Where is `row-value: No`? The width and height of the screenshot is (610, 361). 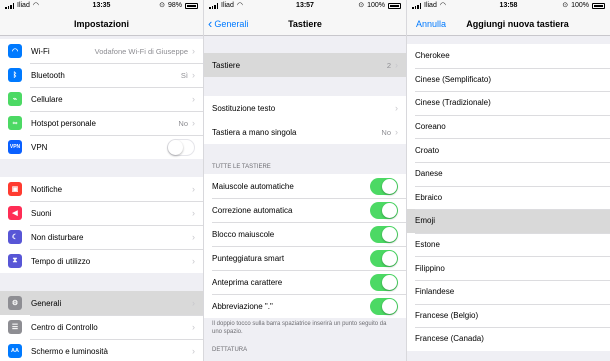
row-value: No is located at coordinates (386, 132).